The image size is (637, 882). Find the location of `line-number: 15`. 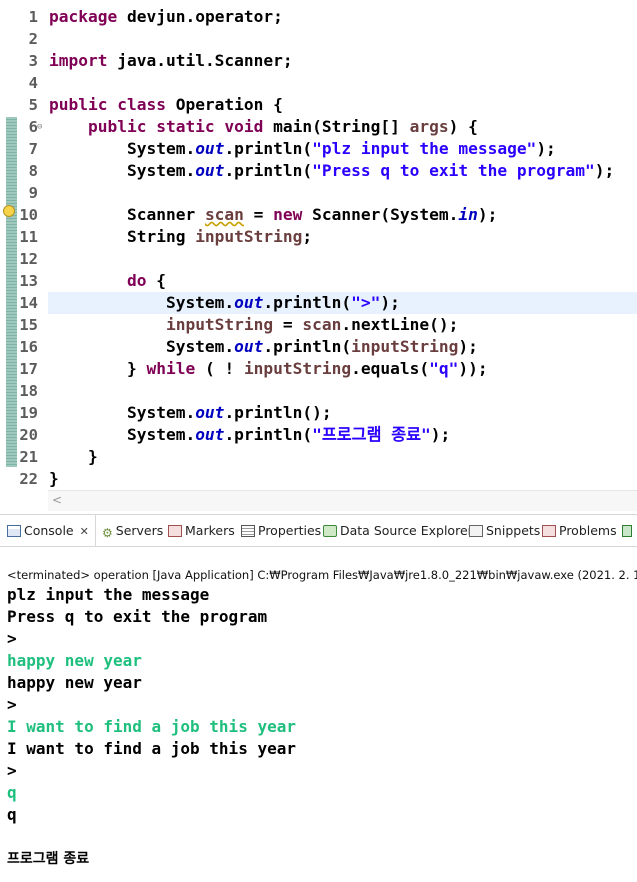

line-number: 15 is located at coordinates (28, 325).